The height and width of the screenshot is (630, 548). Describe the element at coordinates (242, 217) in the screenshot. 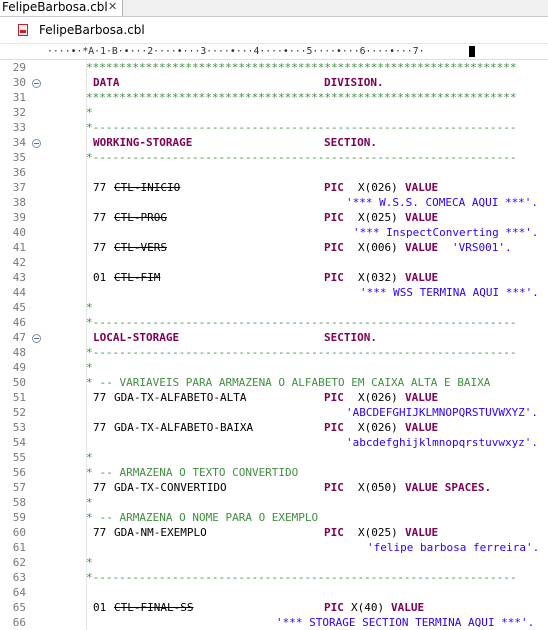

I see `code-line: 77 CTL-PROG PIC X(025) VALUE` at that location.